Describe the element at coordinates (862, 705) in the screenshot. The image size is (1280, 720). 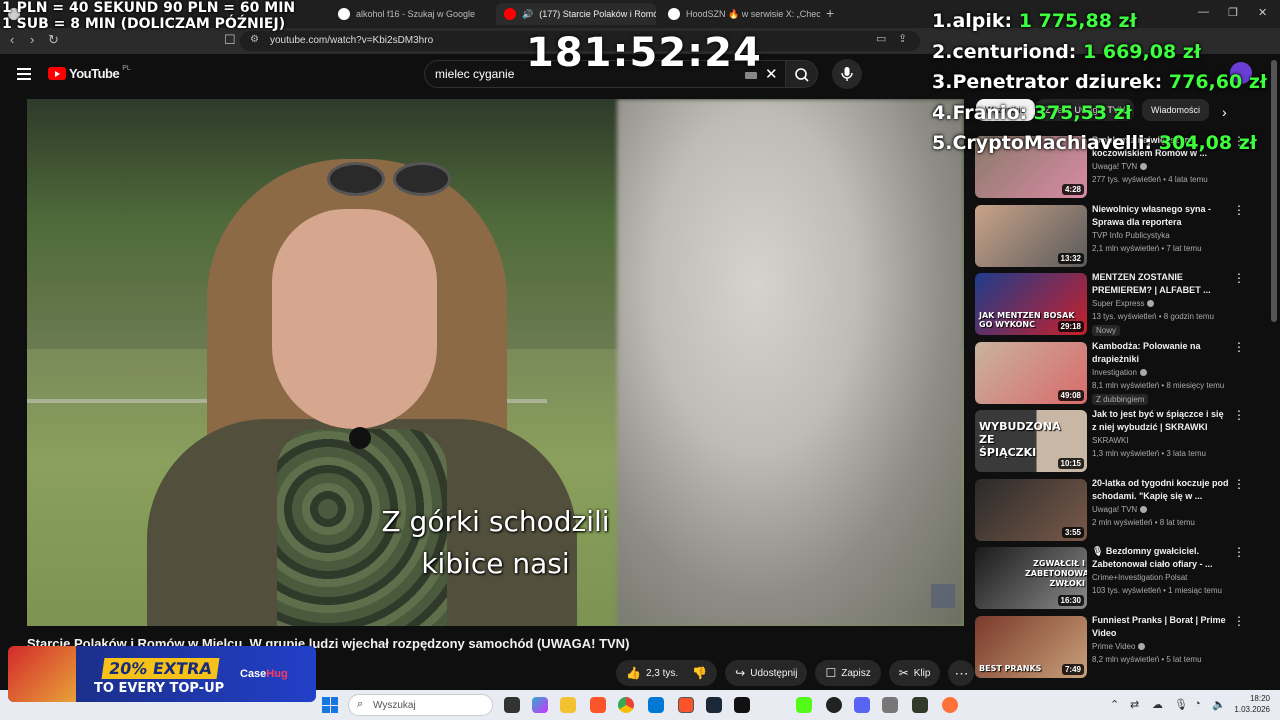
I see `discord-icon` at that location.